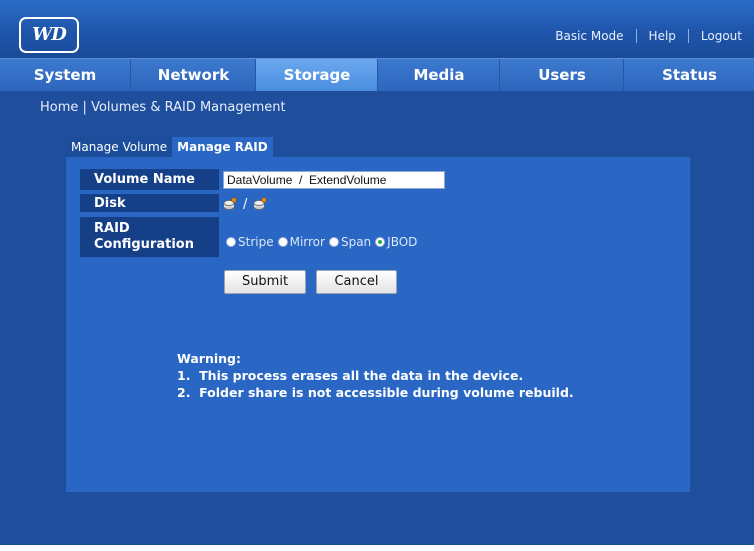 The height and width of the screenshot is (551, 754). What do you see at coordinates (110, 203) in the screenshot?
I see `disk-label: Disk` at bounding box center [110, 203].